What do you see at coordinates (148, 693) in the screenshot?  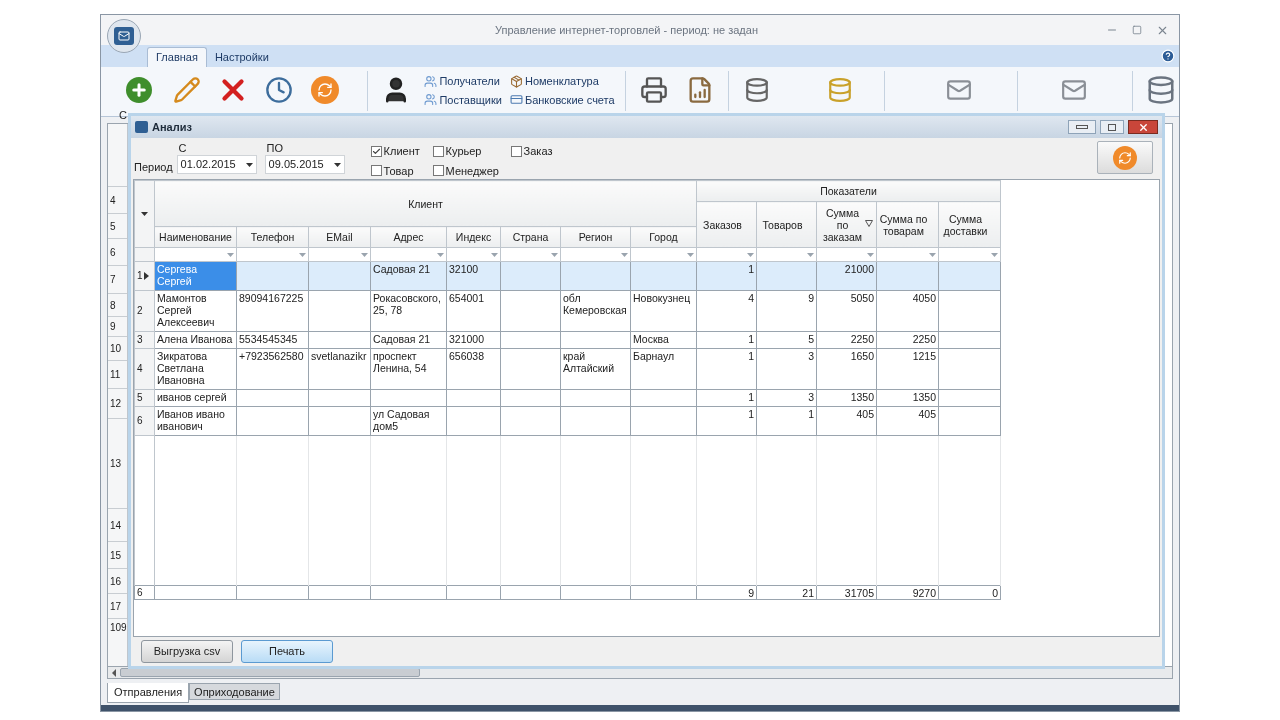 I see `sheet-tab: Отправления` at bounding box center [148, 693].